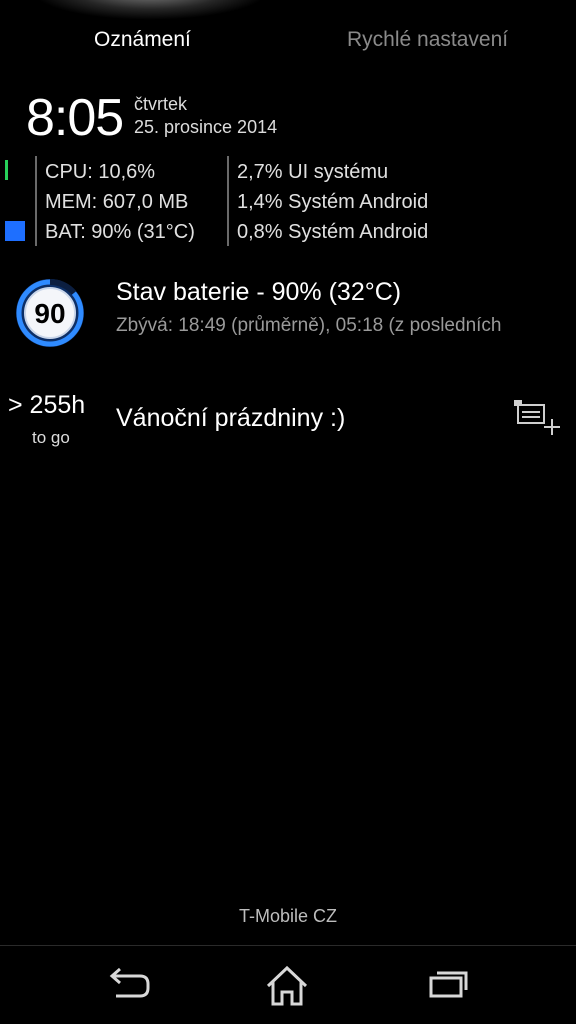  I want to click on clock-date: 25. prosince 2014, so click(205, 127).